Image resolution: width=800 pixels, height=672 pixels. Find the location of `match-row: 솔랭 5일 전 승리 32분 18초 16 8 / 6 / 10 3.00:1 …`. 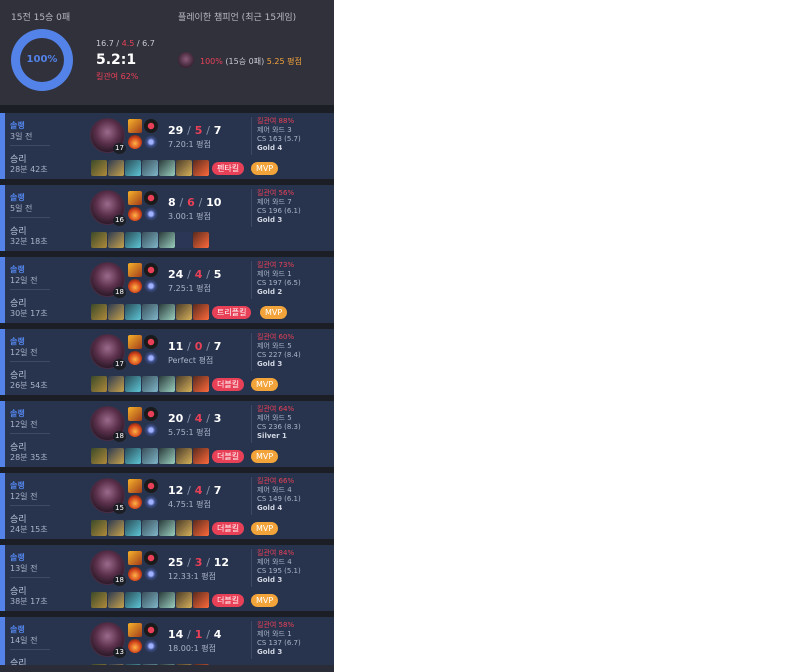

match-row: 솔랭 5일 전 승리 32분 18초 16 8 / 6 / 10 3.00:1 … is located at coordinates (167, 218).